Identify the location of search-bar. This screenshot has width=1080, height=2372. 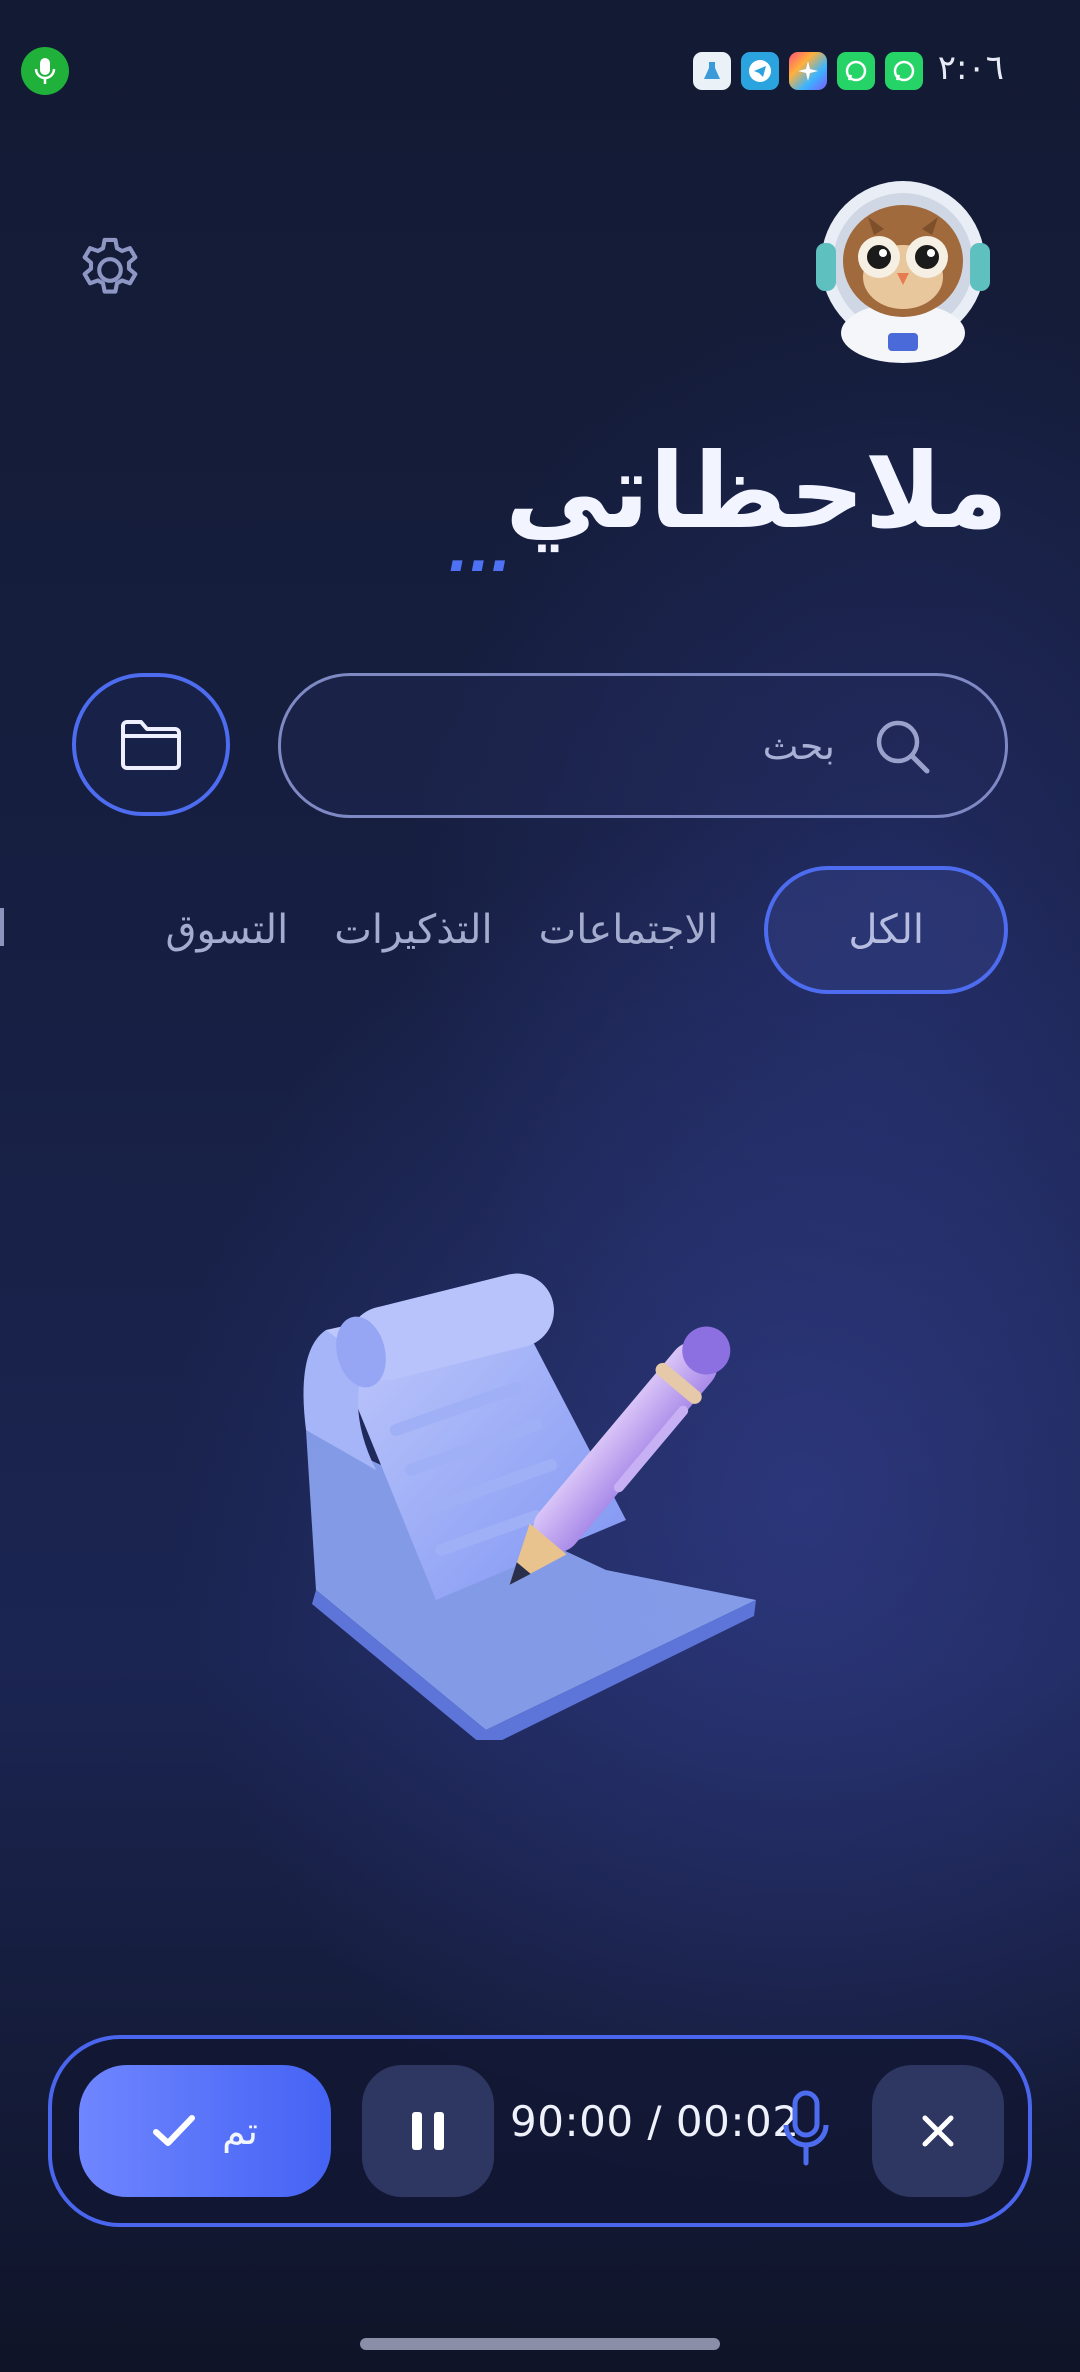
(643, 745).